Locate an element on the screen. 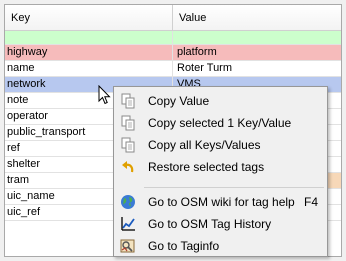 Image resolution: width=346 pixels, height=261 pixels. menu-item-label: Go to OSM wiki for tag help is located at coordinates (221, 202).